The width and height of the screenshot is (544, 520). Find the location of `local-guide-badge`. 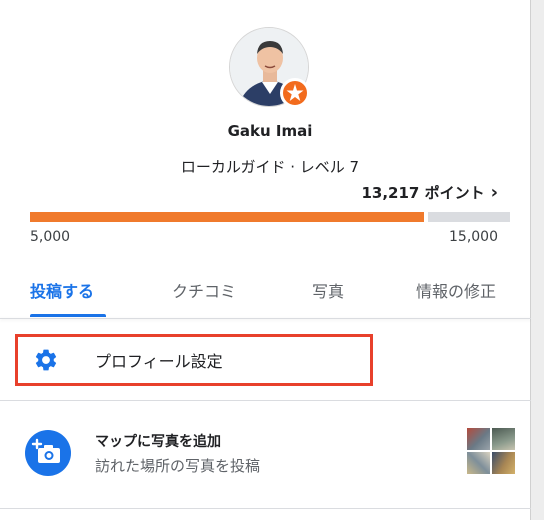

local-guide-badge is located at coordinates (295, 93).